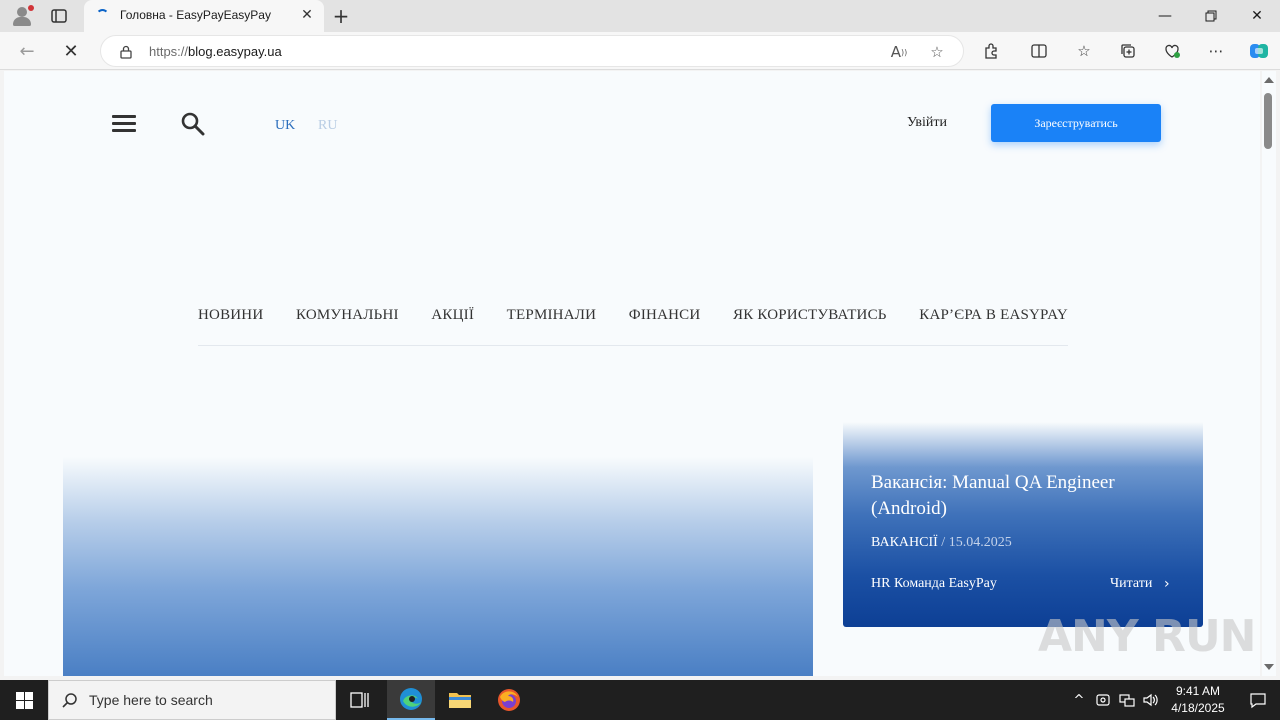  I want to click on new-tab-icon: +, so click(341, 16).